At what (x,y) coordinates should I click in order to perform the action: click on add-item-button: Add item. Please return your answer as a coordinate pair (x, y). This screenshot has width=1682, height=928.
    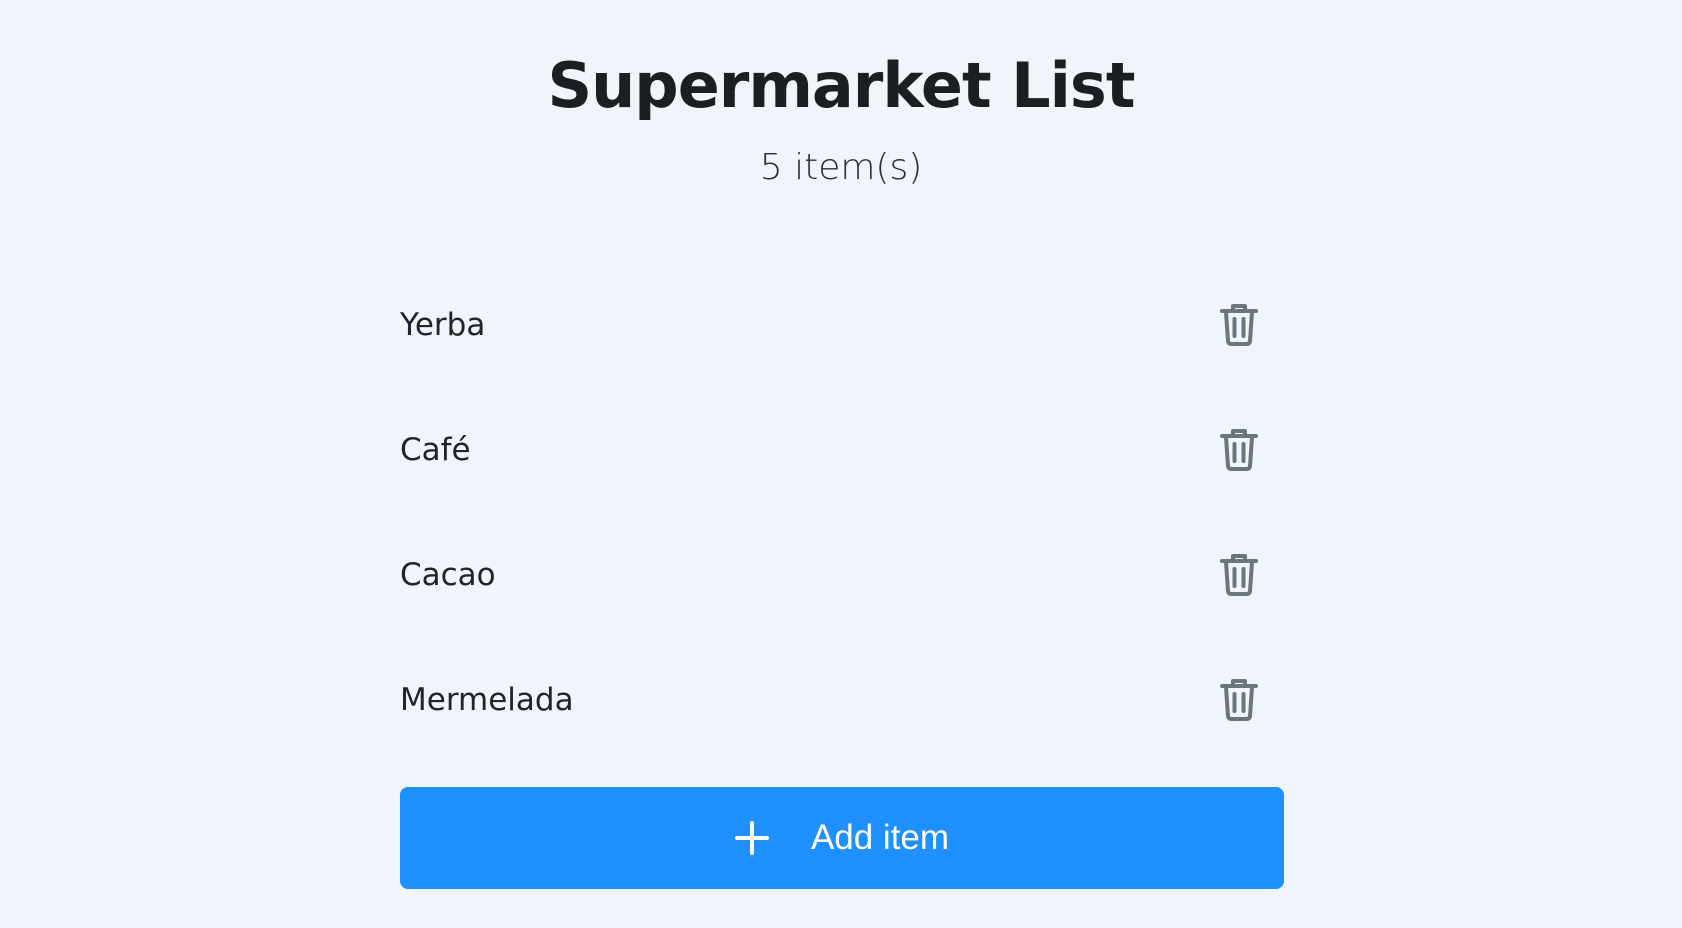
    Looking at the image, I should click on (842, 838).